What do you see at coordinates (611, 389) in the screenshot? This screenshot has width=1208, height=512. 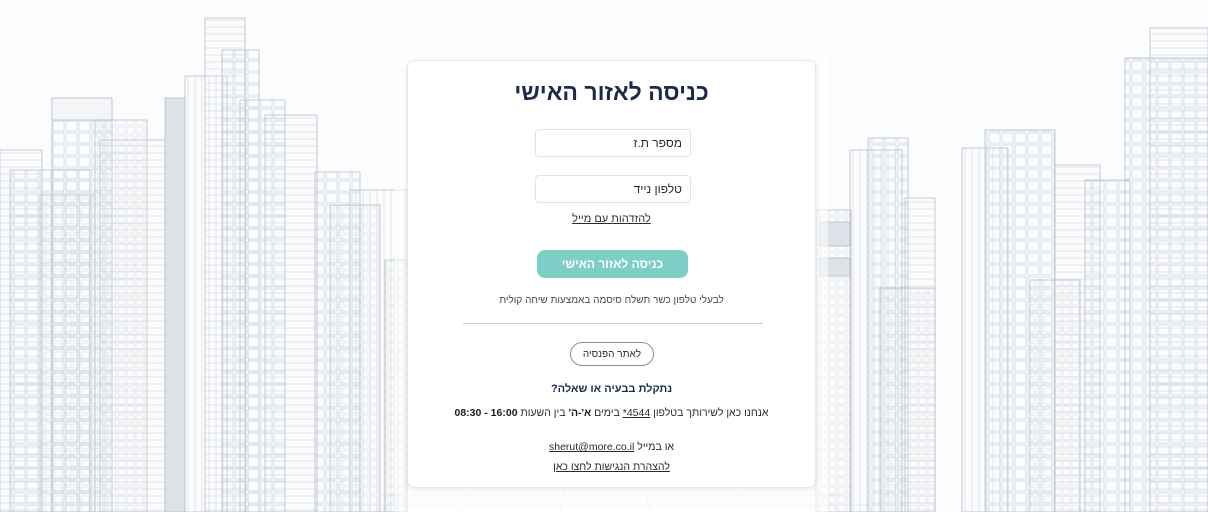 I see `help-title: נתקלת בבעיה או שאלה?` at bounding box center [611, 389].